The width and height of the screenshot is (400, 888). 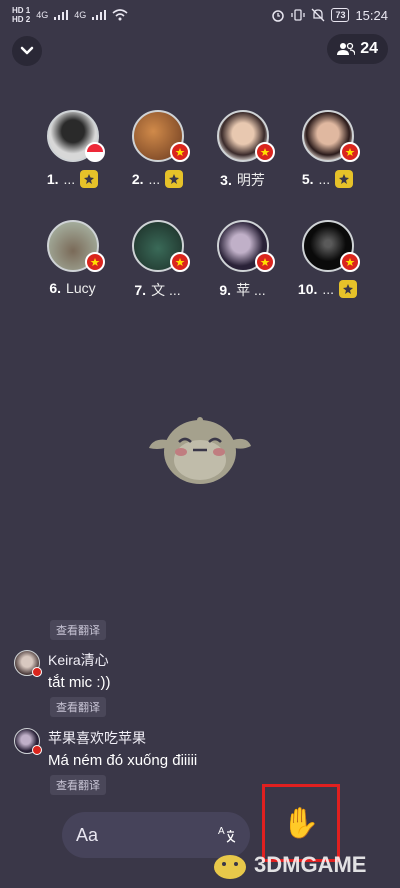 I want to click on battery-indicator: 73, so click(x=340, y=15).